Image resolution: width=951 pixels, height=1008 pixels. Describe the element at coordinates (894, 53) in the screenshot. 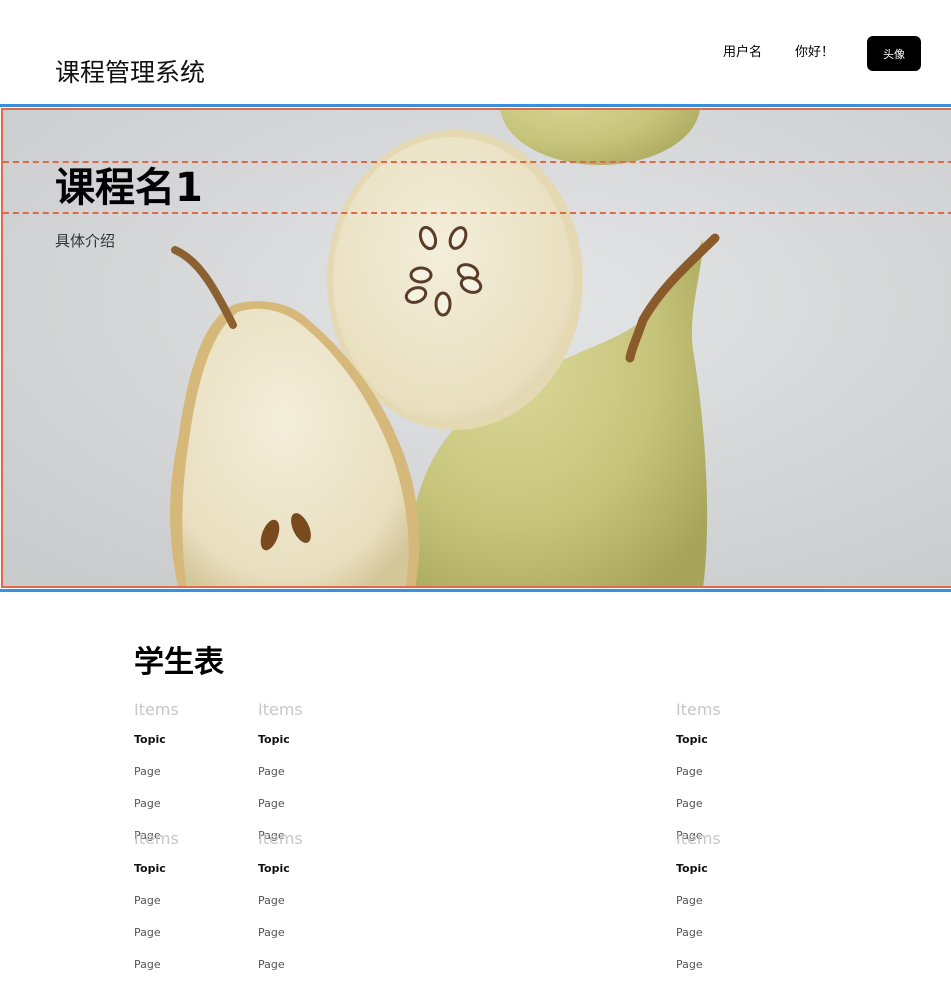

I see `avatar-button: 头像` at that location.